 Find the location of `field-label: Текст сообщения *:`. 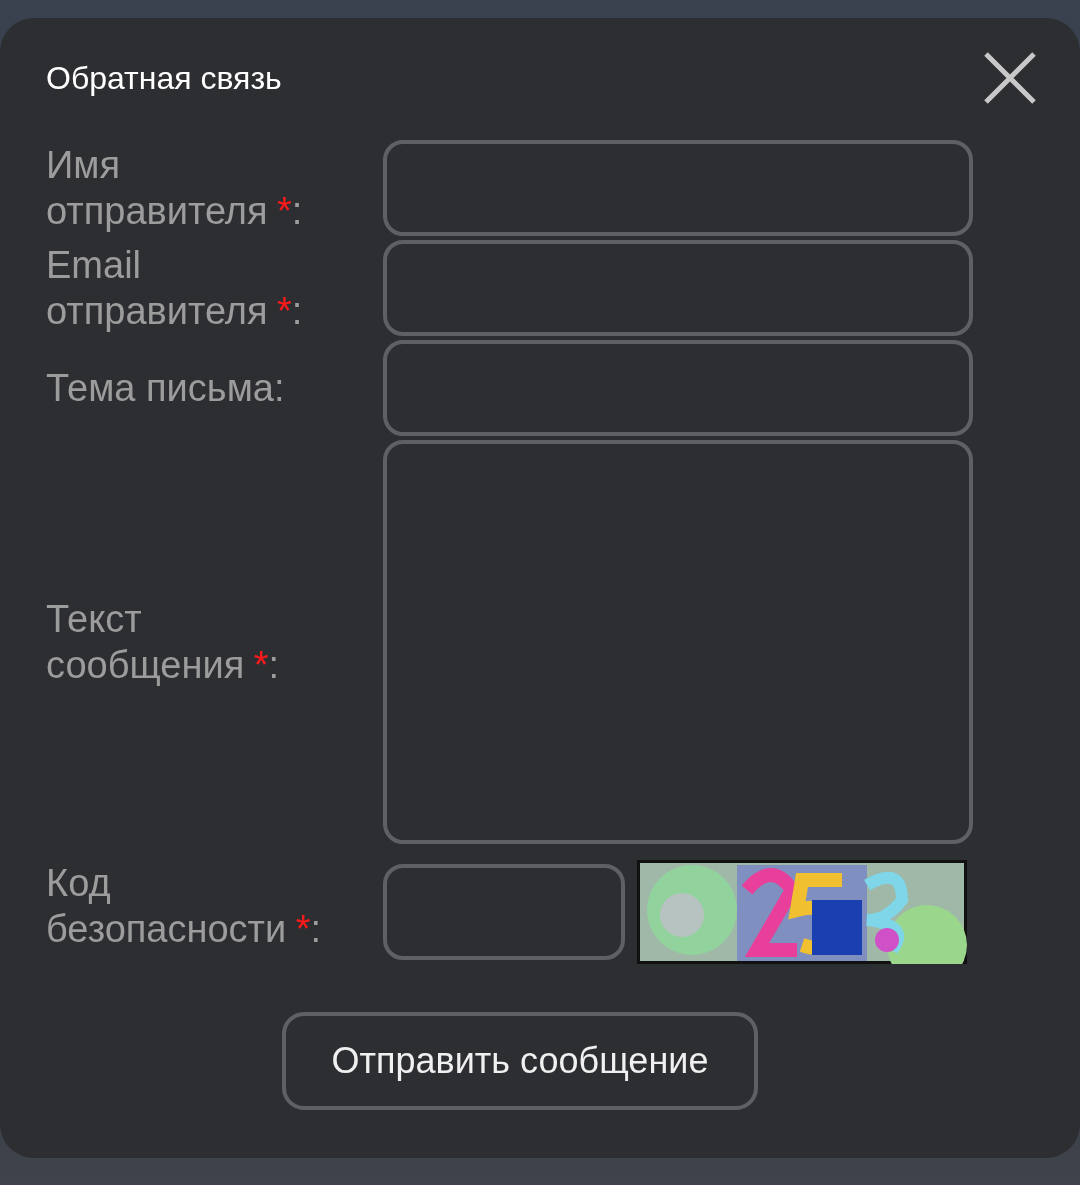

field-label: Текст сообщения *: is located at coordinates (163, 642).